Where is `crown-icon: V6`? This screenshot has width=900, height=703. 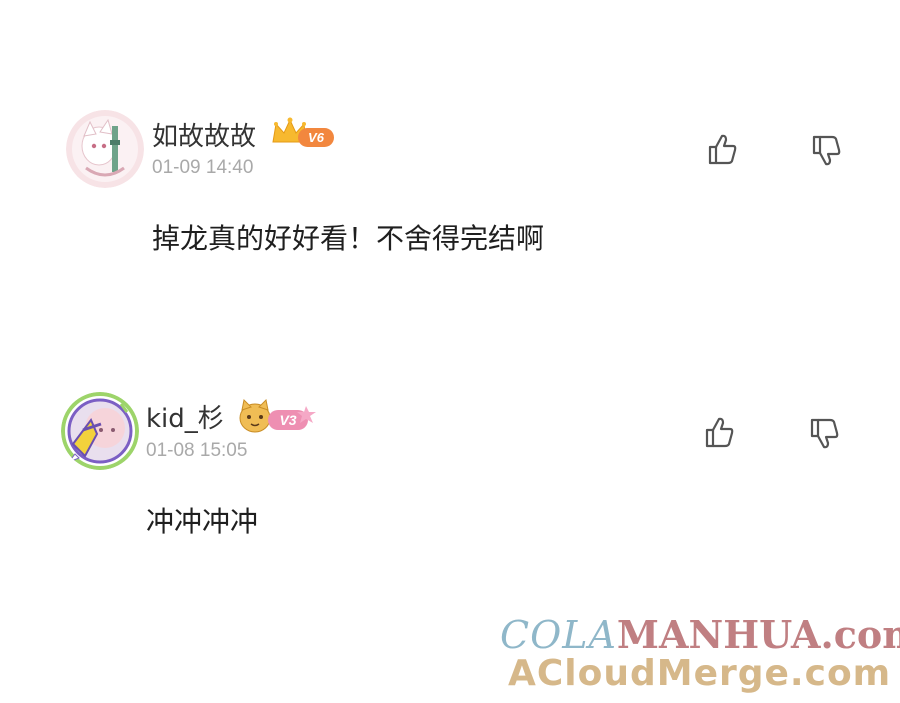
crown-icon: V6 is located at coordinates (303, 132).